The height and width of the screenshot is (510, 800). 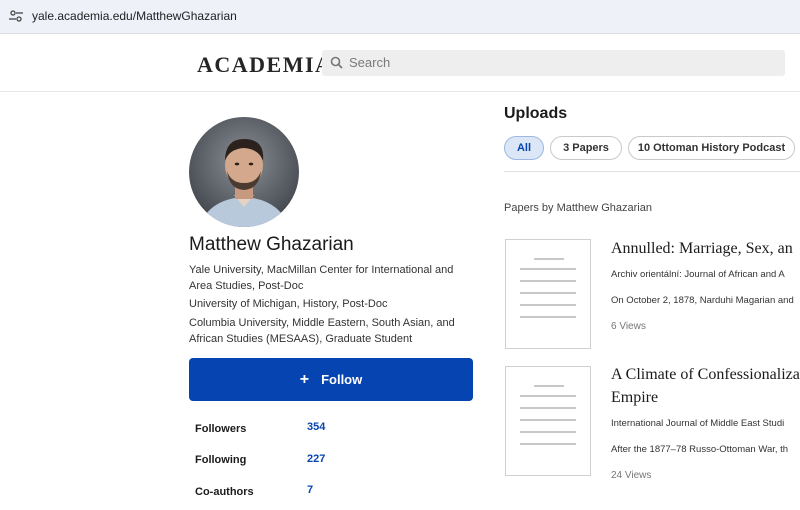 What do you see at coordinates (586, 148) in the screenshot?
I see `tab-papers: 3 Papers` at bounding box center [586, 148].